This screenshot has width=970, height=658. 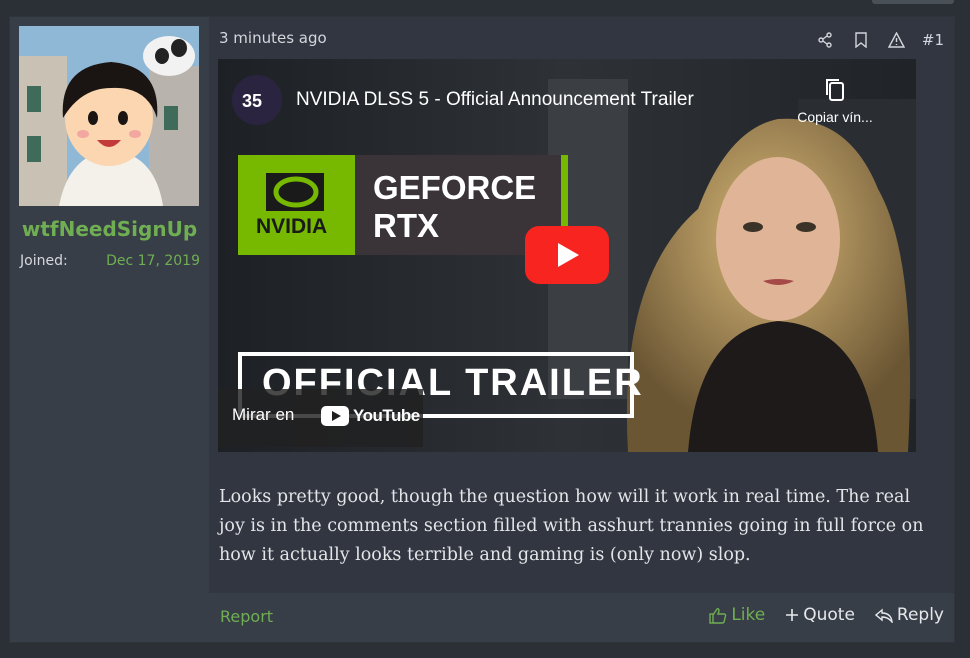 What do you see at coordinates (335, 416) in the screenshot?
I see `youtube-icon` at bounding box center [335, 416].